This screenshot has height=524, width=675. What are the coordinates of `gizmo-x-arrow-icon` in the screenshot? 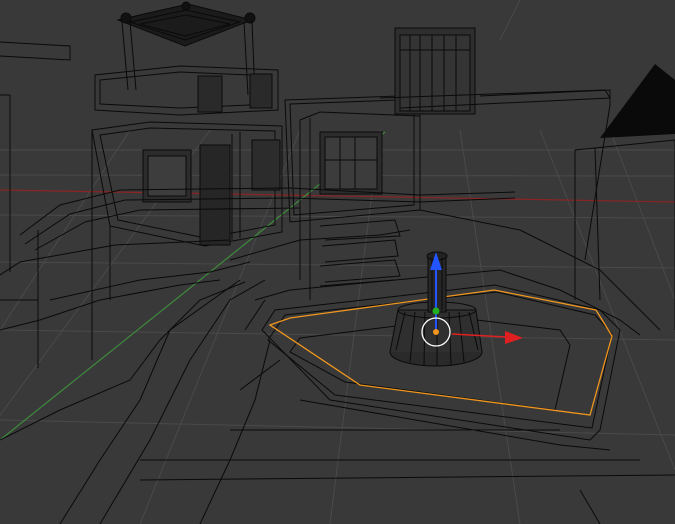 It's located at (514, 337).